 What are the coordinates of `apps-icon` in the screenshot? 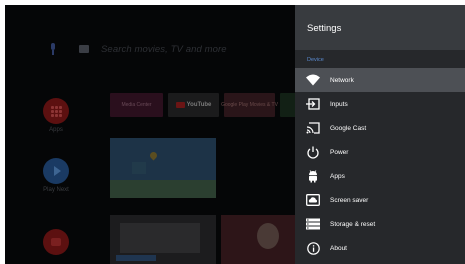 It's located at (56, 111).